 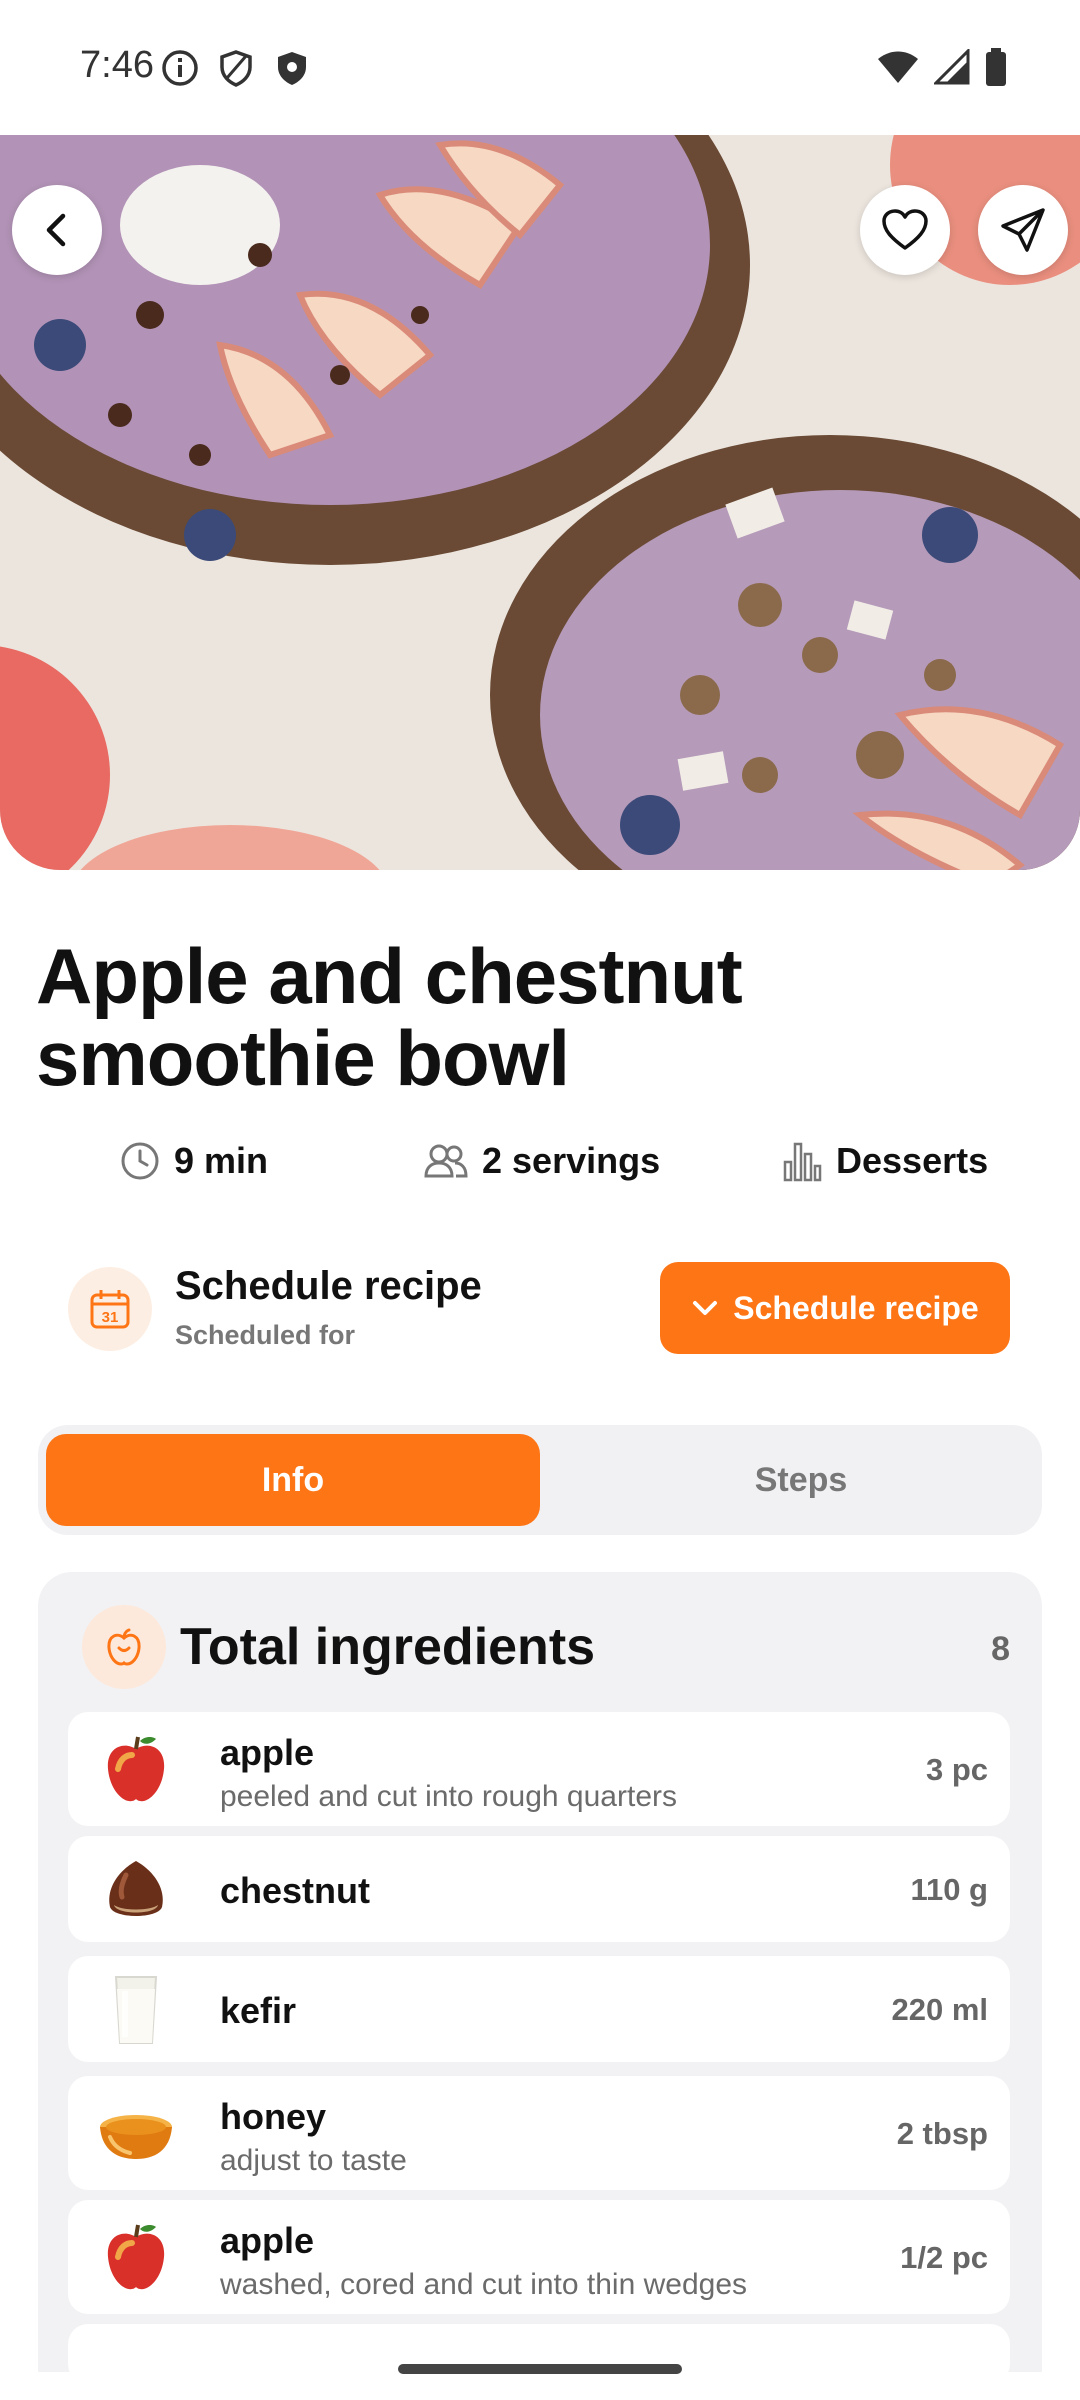 I want to click on calendar-badge: 31, so click(x=110, y=1309).